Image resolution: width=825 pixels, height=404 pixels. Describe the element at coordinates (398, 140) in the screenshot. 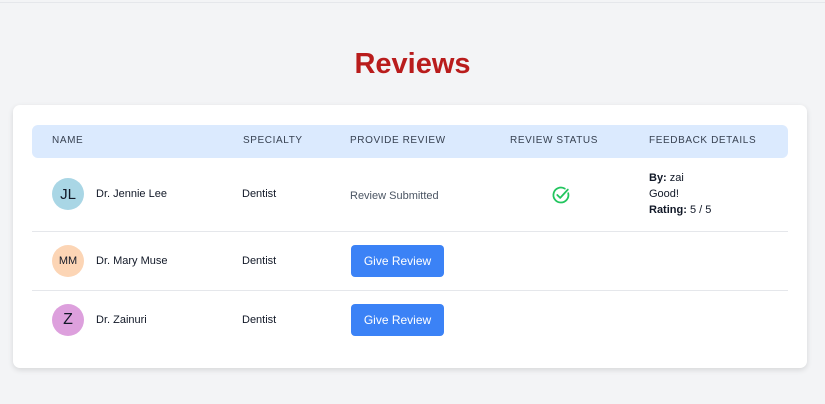

I see `header-provide-review: Provide Review` at that location.